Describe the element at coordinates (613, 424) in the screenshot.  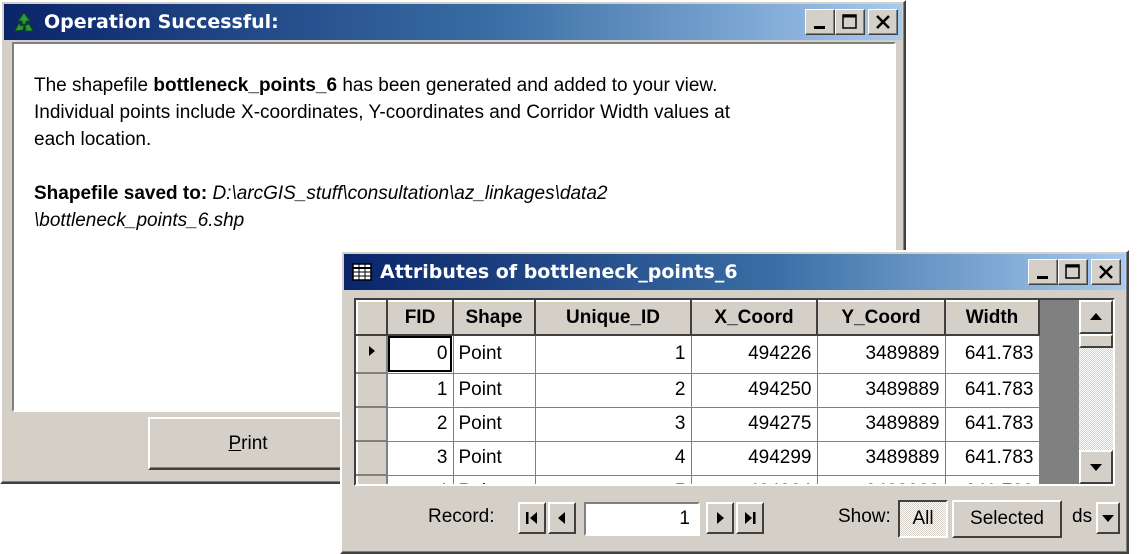
I see `cell-unique-id: 3` at that location.